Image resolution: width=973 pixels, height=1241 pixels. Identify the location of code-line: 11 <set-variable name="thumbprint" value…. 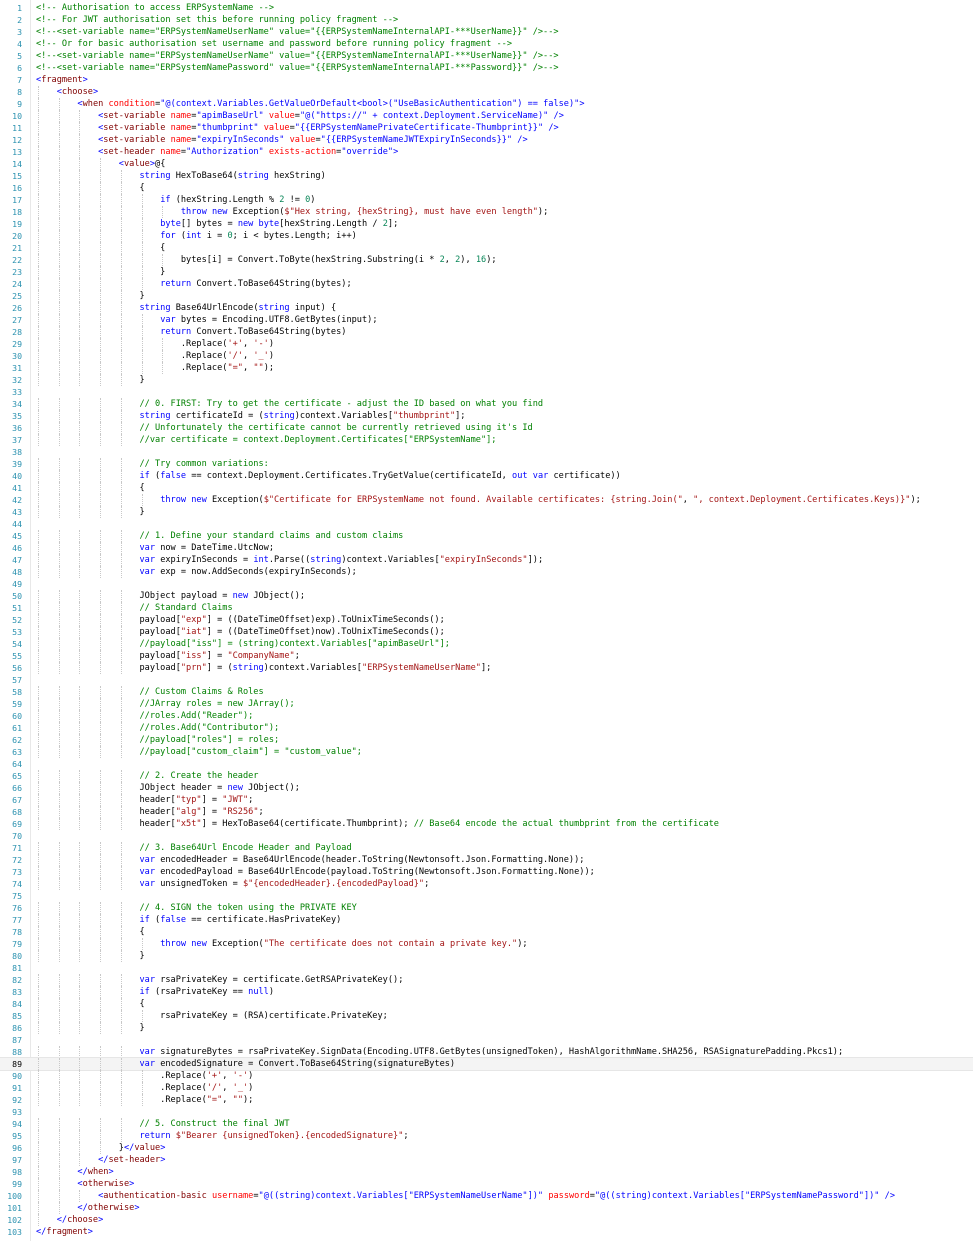
(486, 128).